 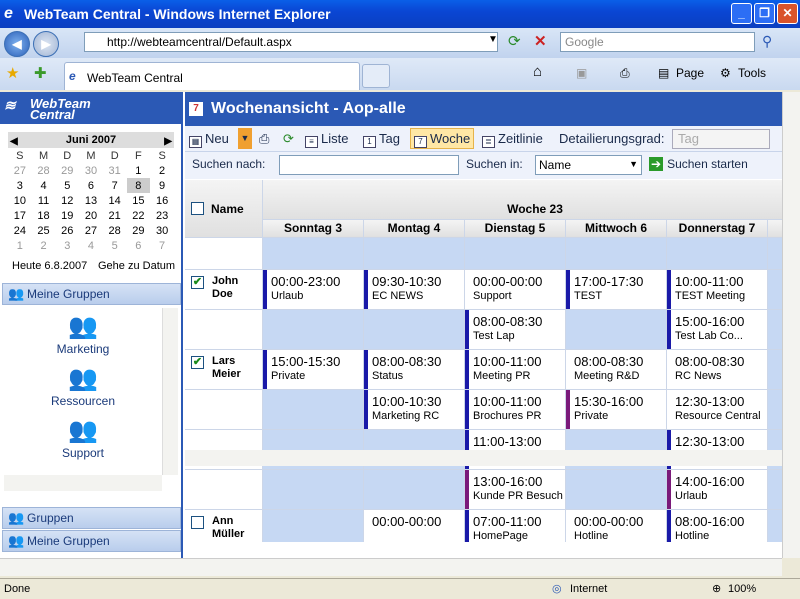 What do you see at coordinates (515, 526) in the screenshot?
I see `appointment: 07:00-11:00 HomePage` at bounding box center [515, 526].